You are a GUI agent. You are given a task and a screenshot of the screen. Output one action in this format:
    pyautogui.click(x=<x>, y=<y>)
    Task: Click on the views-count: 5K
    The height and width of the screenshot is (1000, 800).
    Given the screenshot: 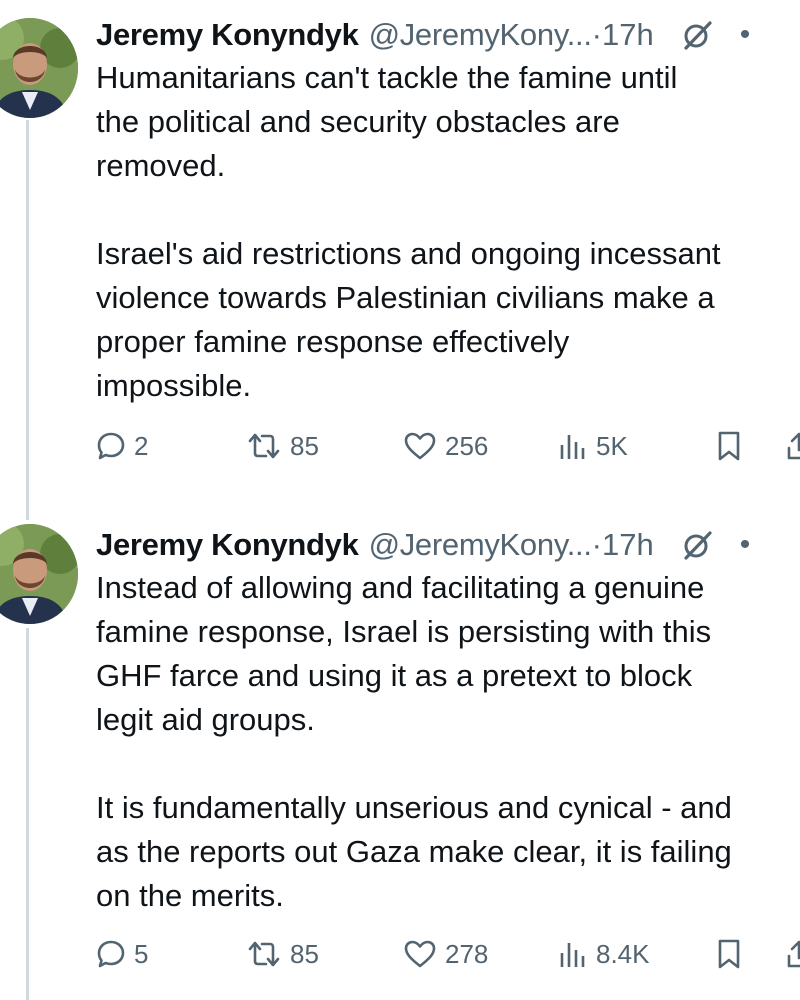 What is the action you would take?
    pyautogui.click(x=612, y=445)
    